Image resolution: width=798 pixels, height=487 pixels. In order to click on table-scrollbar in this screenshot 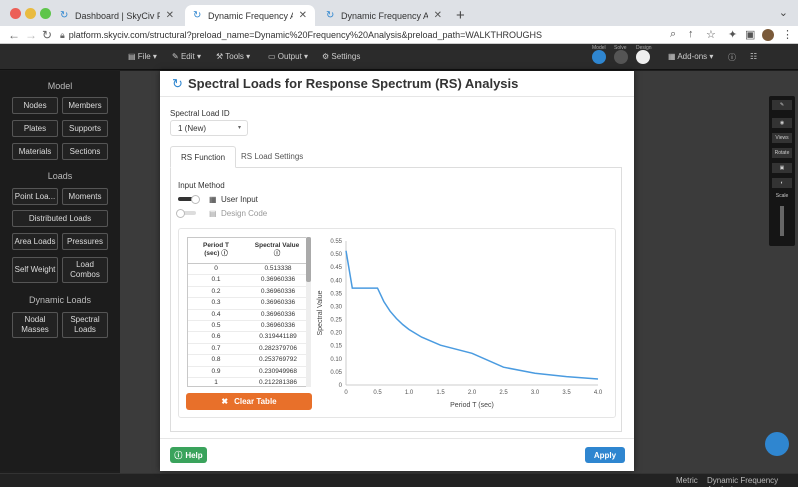, I will do `click(308, 312)`.